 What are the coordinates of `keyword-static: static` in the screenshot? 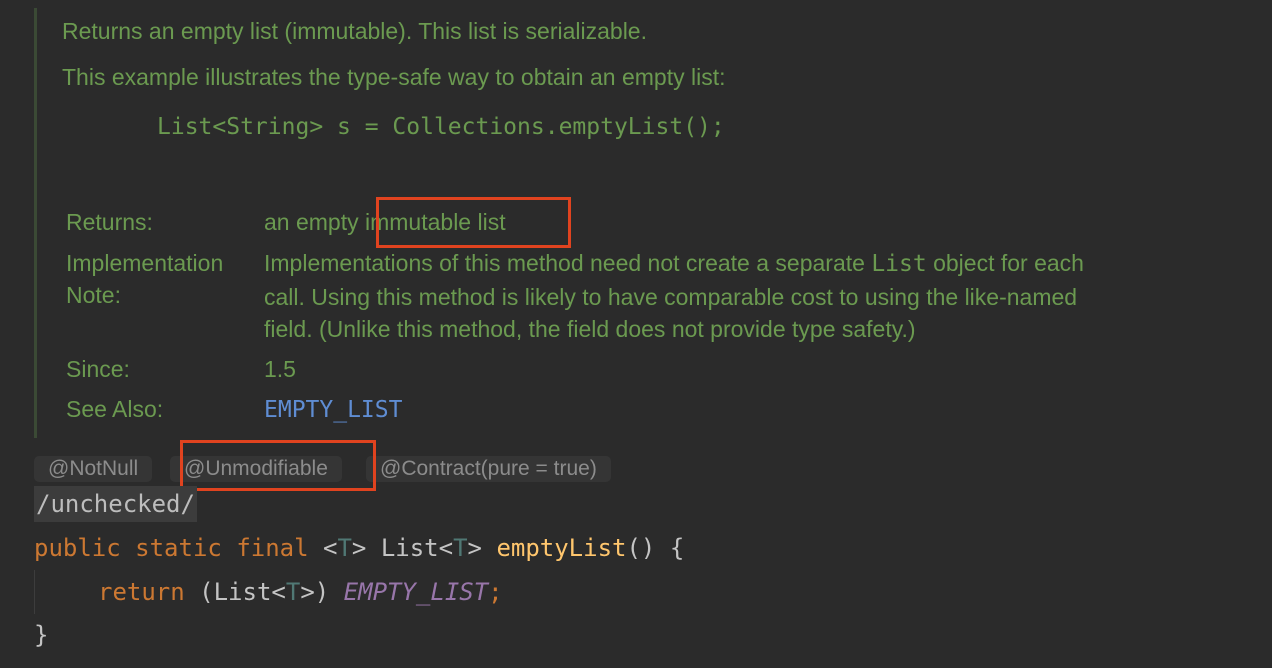 It's located at (178, 548).